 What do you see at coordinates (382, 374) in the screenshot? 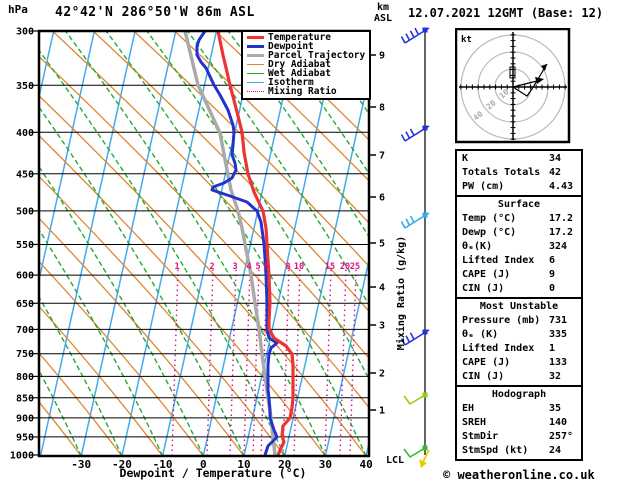
I see `km-tick-label: 2` at bounding box center [382, 374].